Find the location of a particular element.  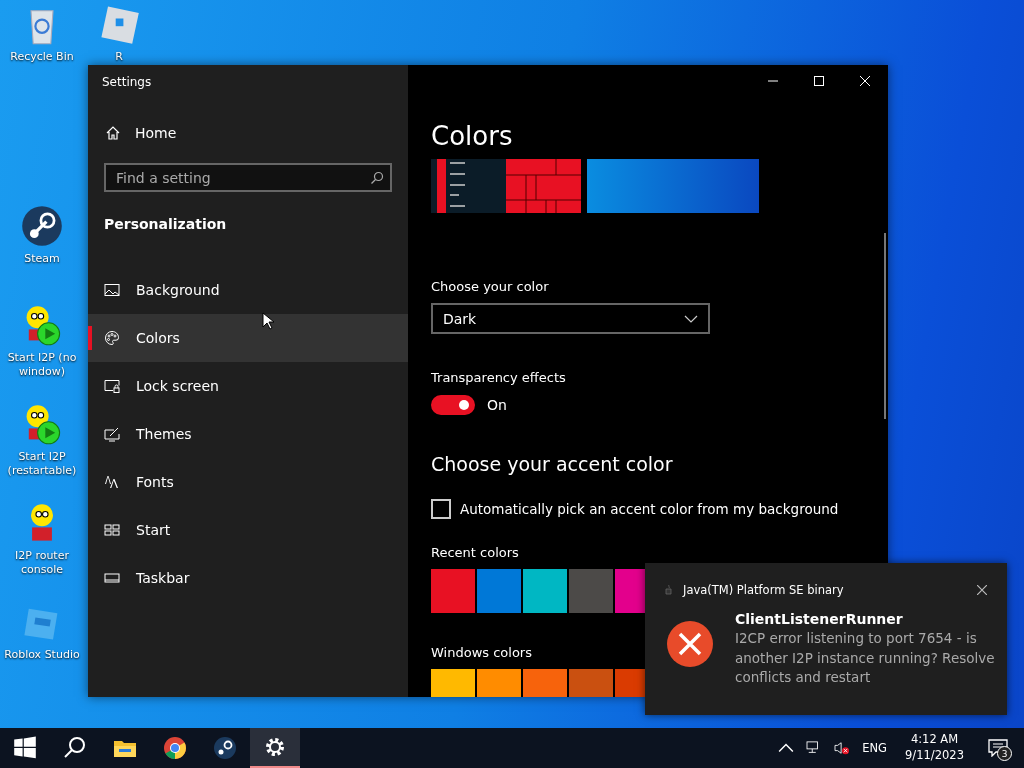

nav-item: Start is located at coordinates (248, 530).